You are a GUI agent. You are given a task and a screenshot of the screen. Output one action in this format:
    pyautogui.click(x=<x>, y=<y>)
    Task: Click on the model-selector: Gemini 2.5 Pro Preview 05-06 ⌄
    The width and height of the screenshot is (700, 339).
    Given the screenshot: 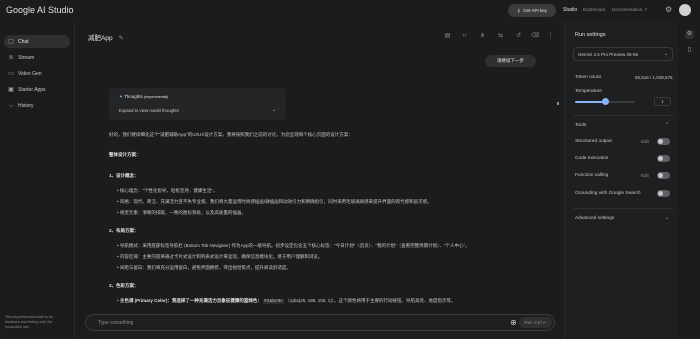 What is the action you would take?
    pyautogui.click(x=623, y=54)
    